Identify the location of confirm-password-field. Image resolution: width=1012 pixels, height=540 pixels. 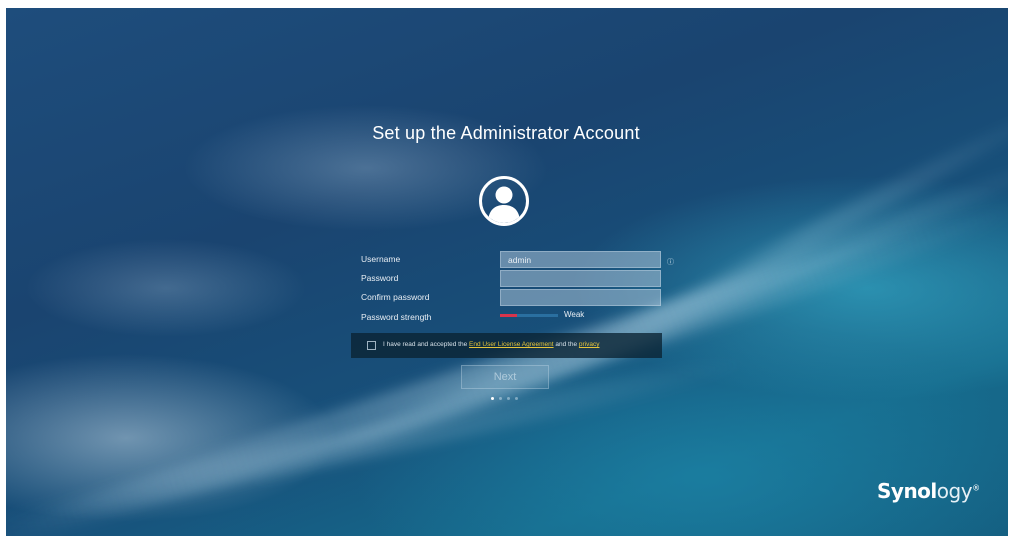
(580, 297).